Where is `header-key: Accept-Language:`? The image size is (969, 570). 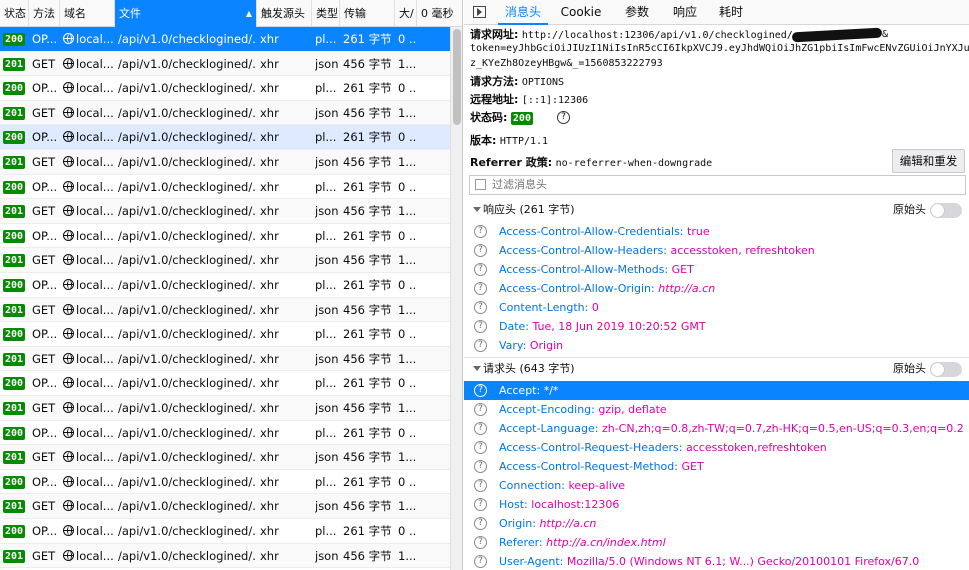 header-key: Accept-Language: is located at coordinates (549, 428).